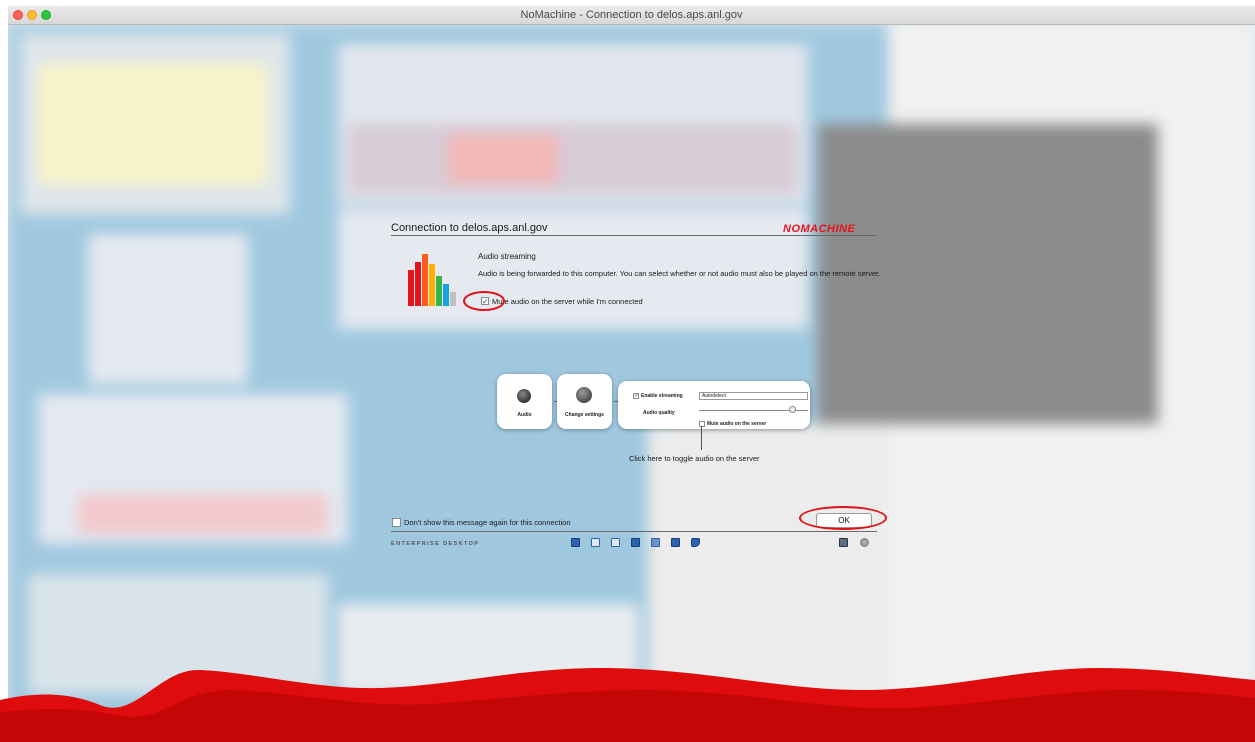 The width and height of the screenshot is (1255, 742). I want to click on audio-bars-icon, so click(437, 280).